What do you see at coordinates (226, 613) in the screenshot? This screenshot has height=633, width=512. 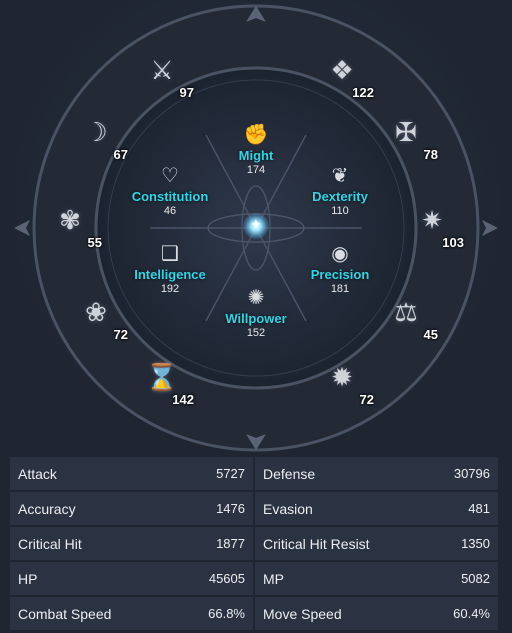 I see `attr-value: 66.8%` at bounding box center [226, 613].